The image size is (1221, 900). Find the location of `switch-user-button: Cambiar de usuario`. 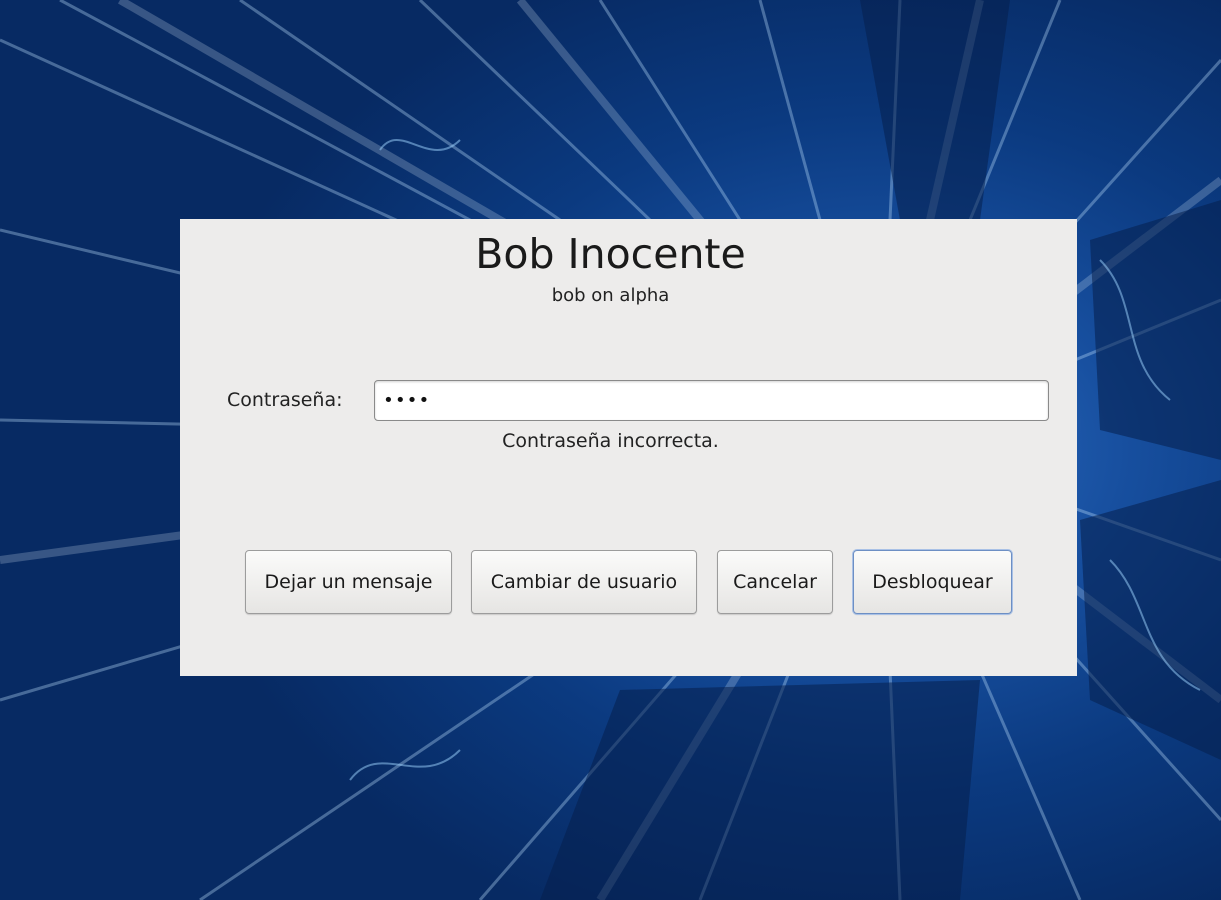

switch-user-button: Cambiar de usuario is located at coordinates (584, 582).